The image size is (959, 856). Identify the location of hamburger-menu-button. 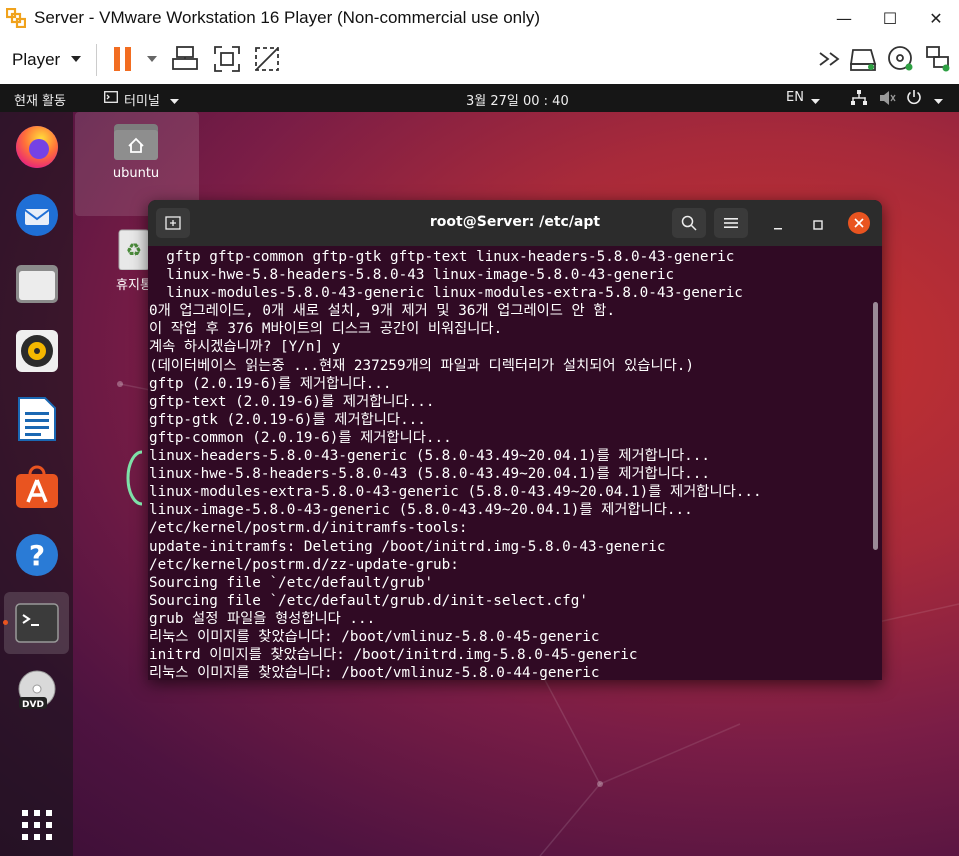
(731, 223).